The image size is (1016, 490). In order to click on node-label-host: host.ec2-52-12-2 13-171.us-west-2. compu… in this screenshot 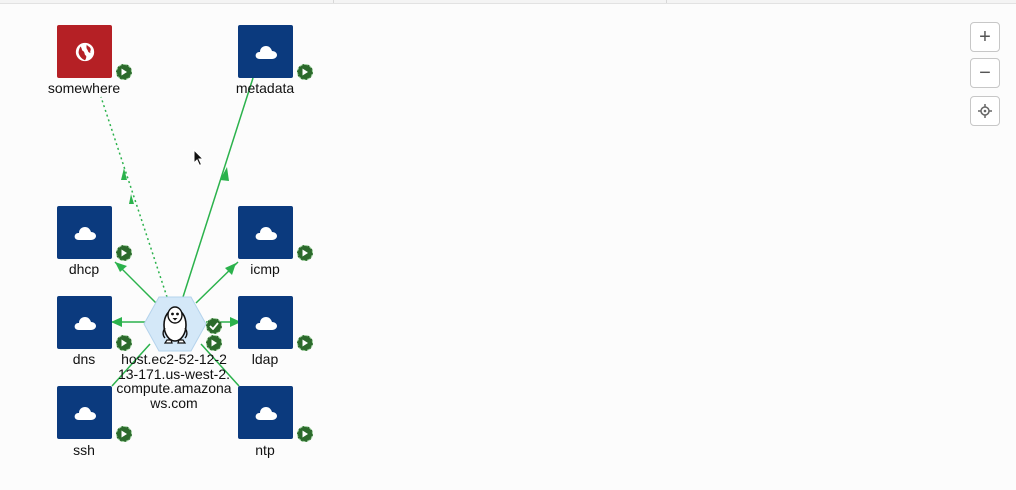, I will do `click(174, 381)`.